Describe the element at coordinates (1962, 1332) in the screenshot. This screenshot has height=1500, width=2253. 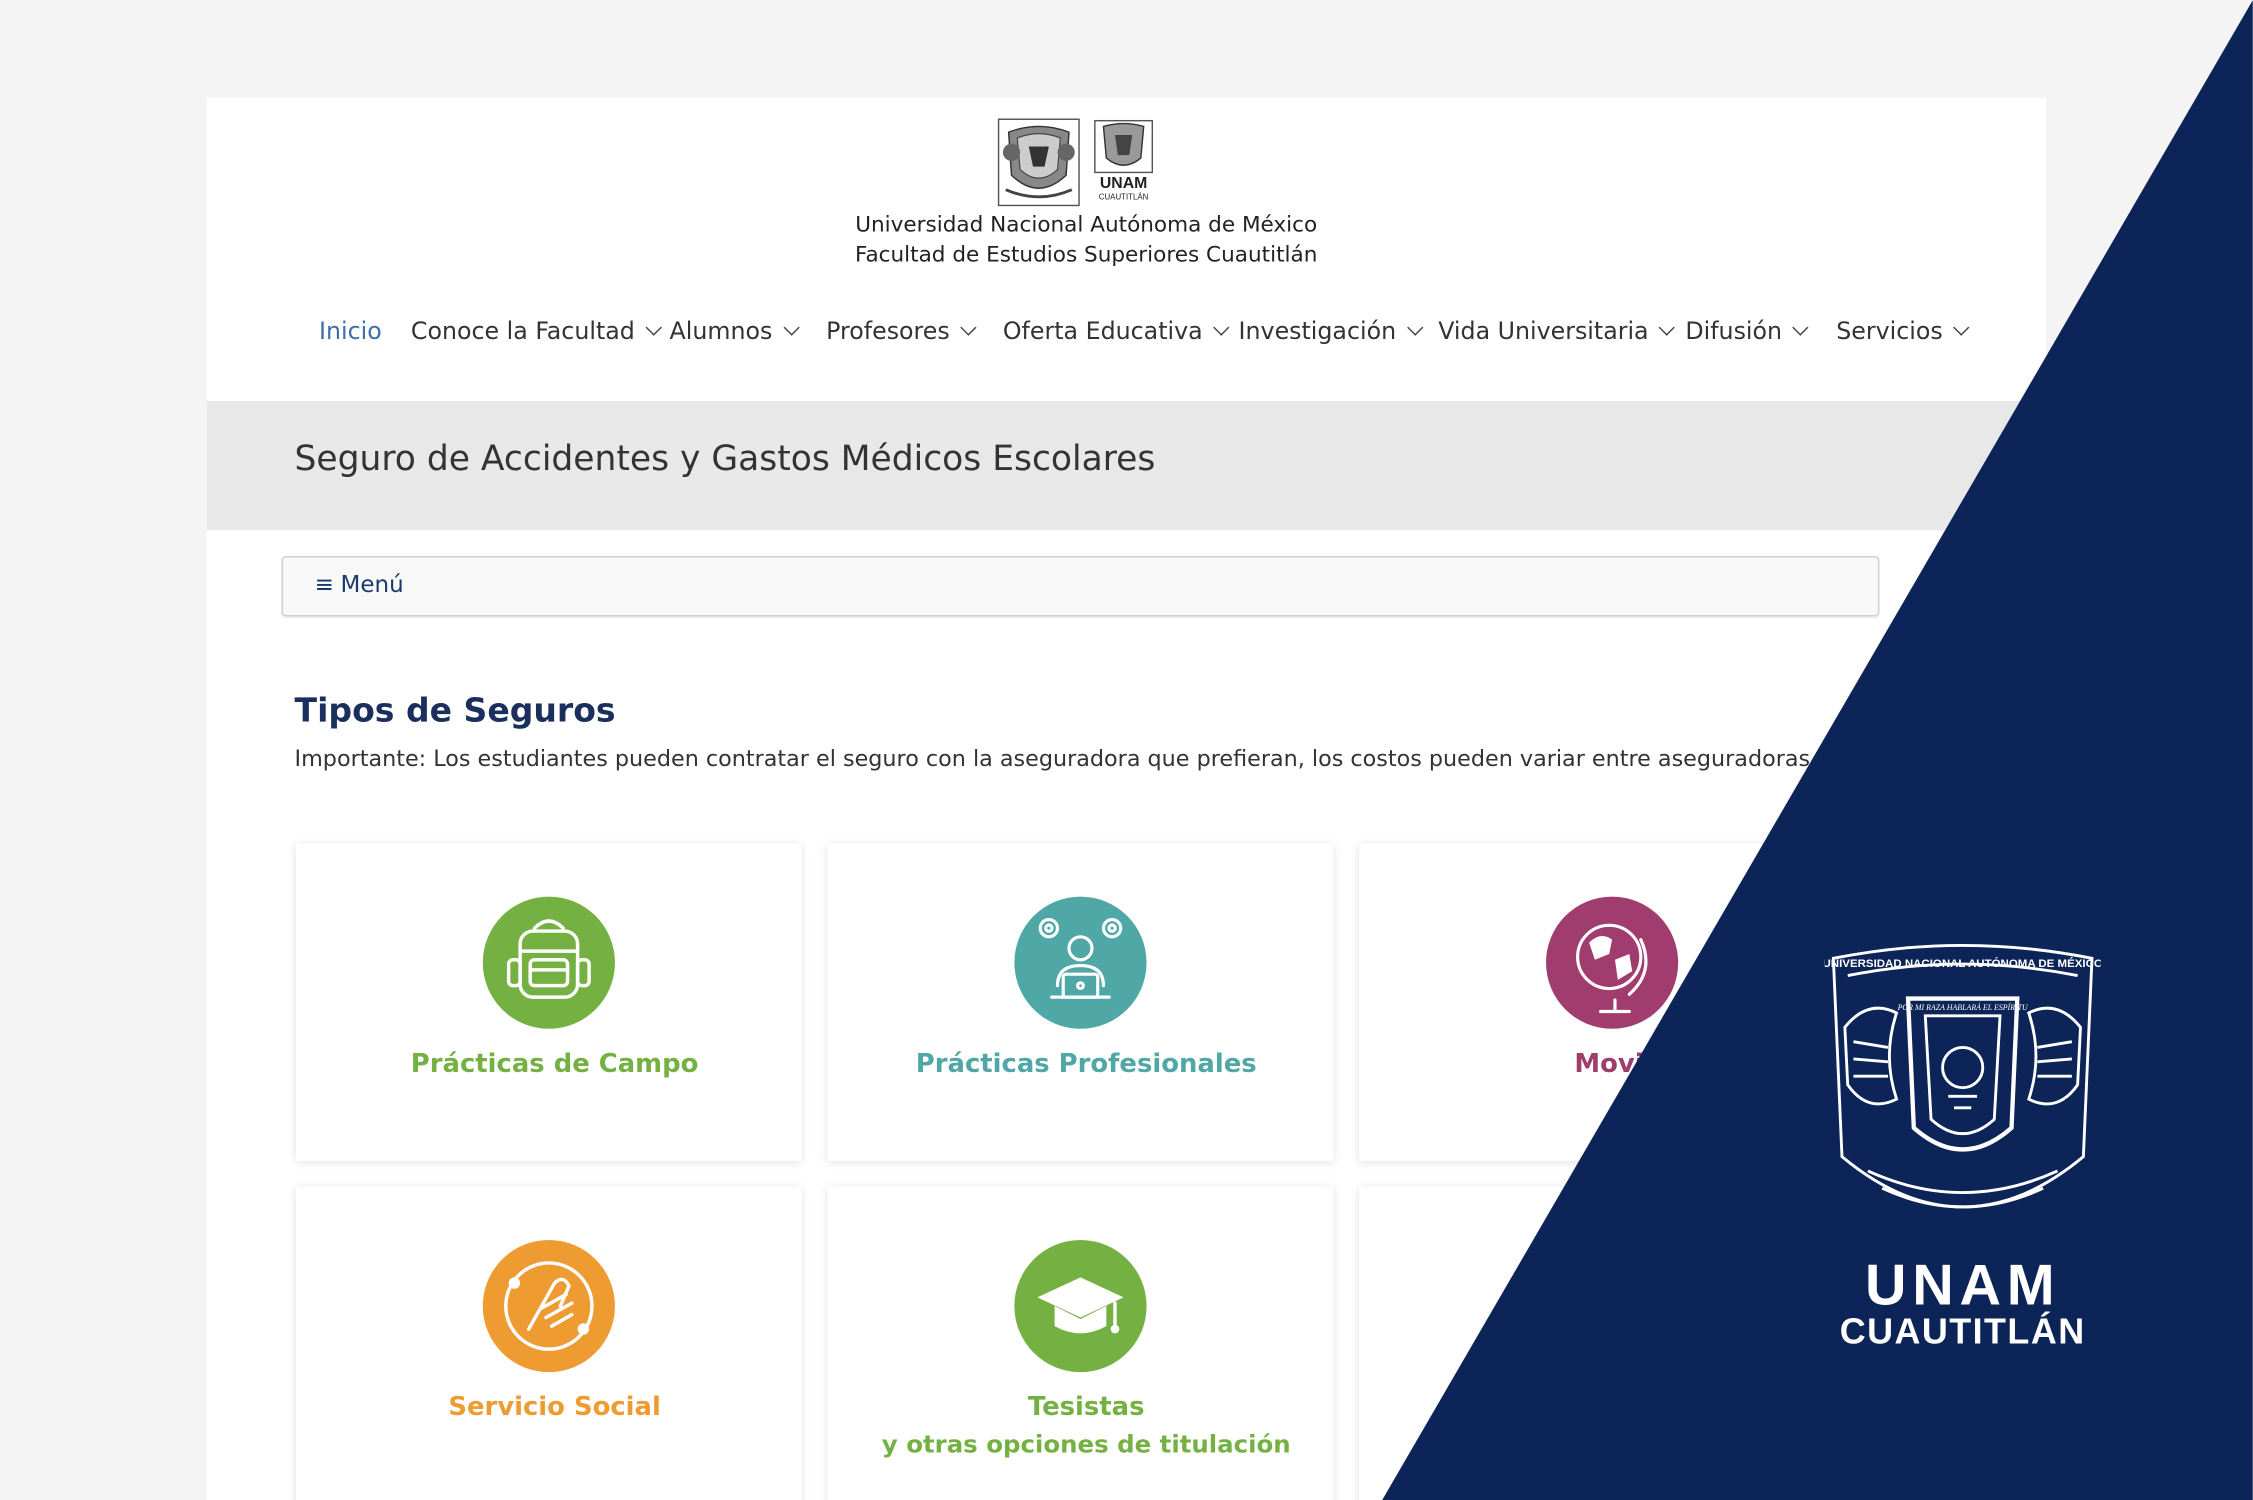
I see `brand-cuautitlan-text: CUAUTITLÁN` at that location.